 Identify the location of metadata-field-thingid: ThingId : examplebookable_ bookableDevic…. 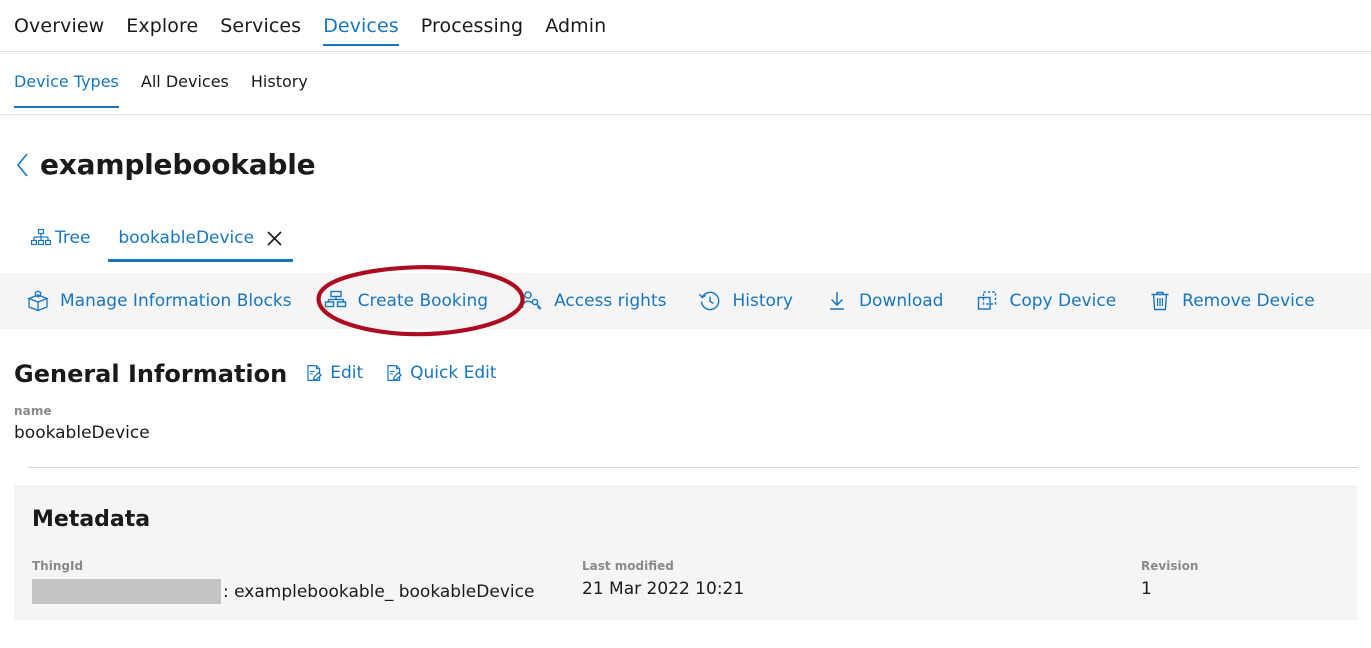
(283, 581).